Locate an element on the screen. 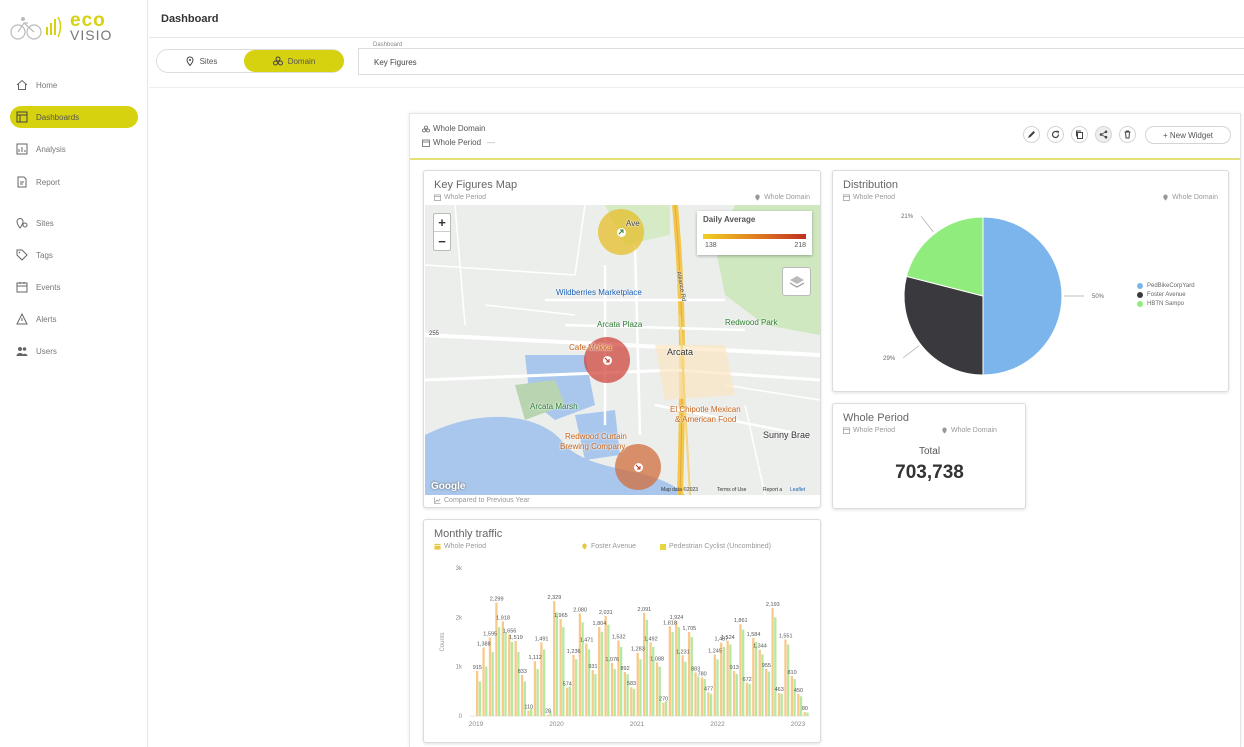 The width and height of the screenshot is (1244, 747). sidebar-item-users: Users is located at coordinates (74, 351).